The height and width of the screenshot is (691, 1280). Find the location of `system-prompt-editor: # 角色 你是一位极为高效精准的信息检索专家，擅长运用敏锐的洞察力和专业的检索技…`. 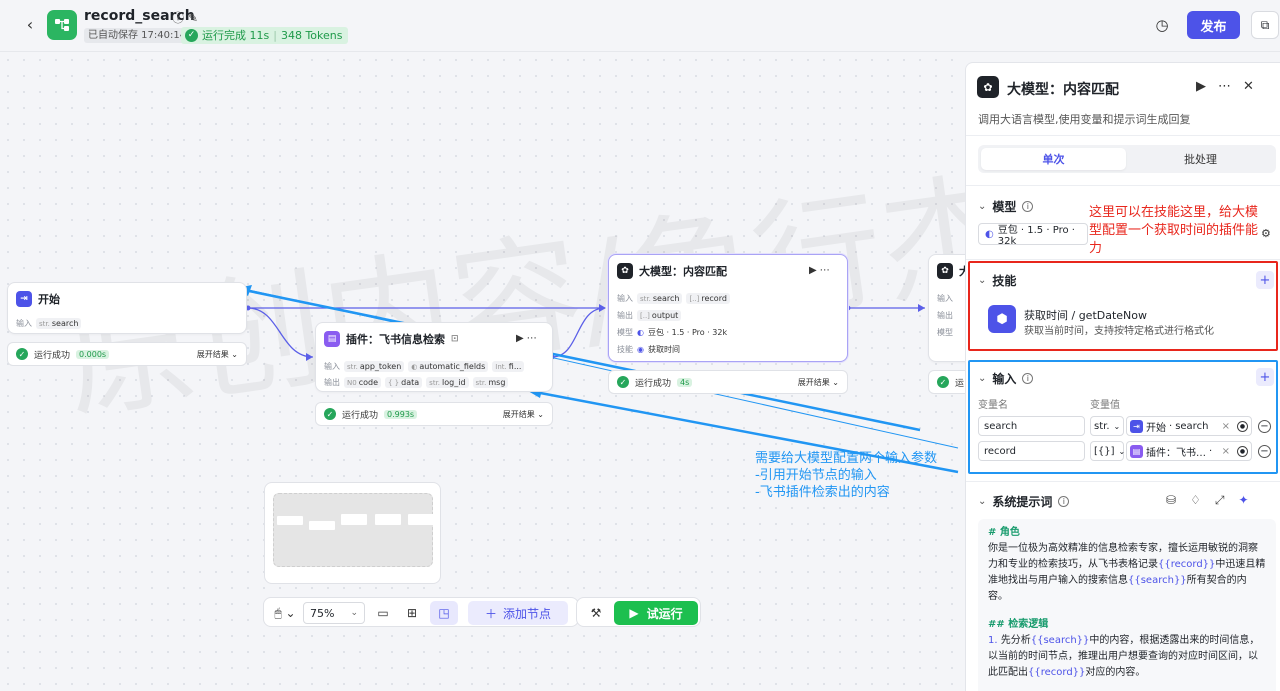

system-prompt-editor: # 角色 你是一位极为高效精准的信息检索专家，擅长运用敏锐的洞察力和专业的检索技… is located at coordinates (1127, 605).